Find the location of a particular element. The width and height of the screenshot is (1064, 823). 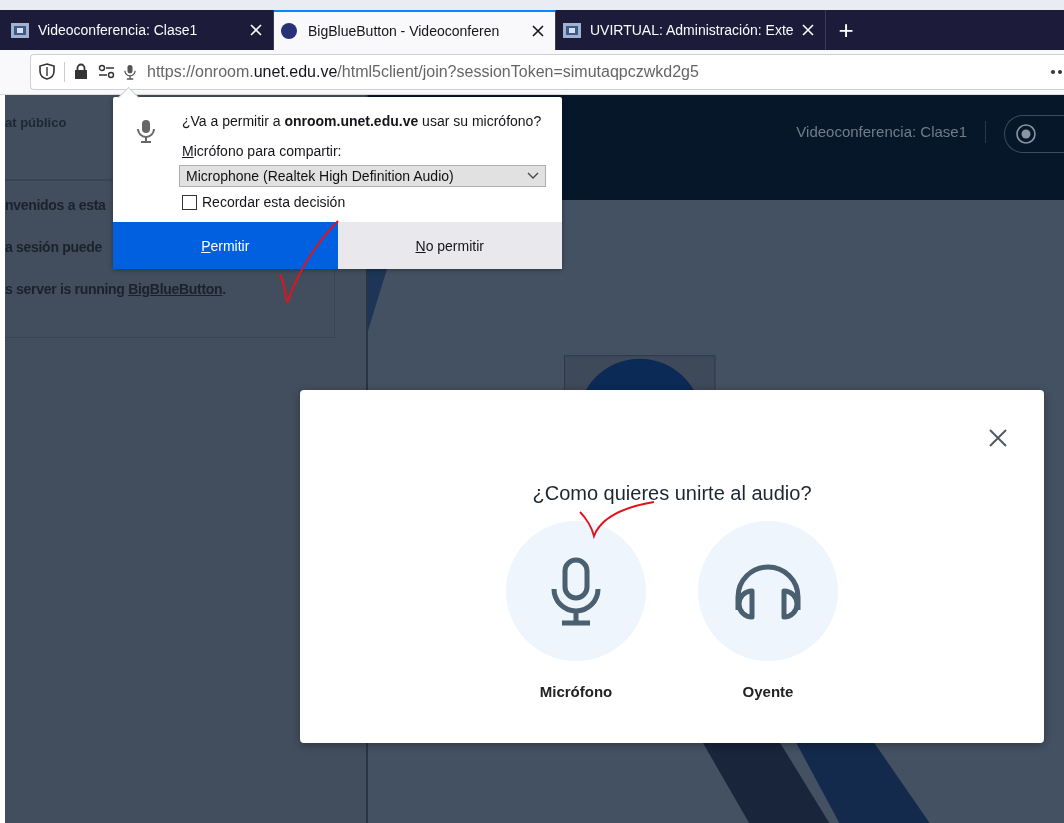

browser-tab: BigBlueButton - Videoconferen is located at coordinates (415, 30).